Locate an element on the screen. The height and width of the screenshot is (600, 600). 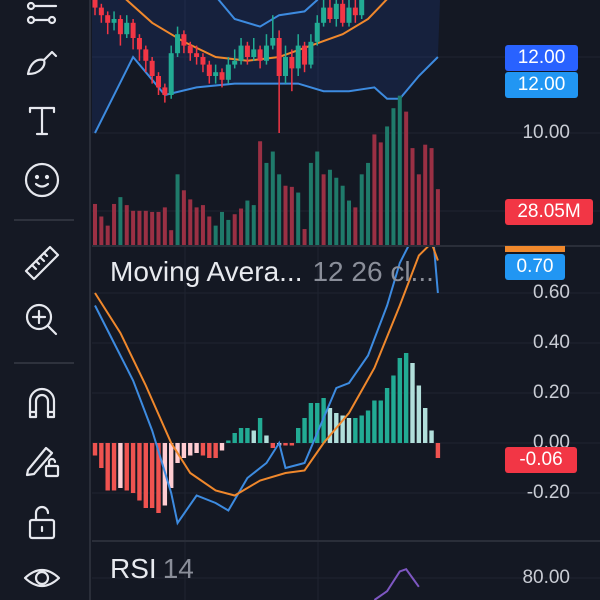
rsi-legend: RSI 14 is located at coordinates (152, 569).